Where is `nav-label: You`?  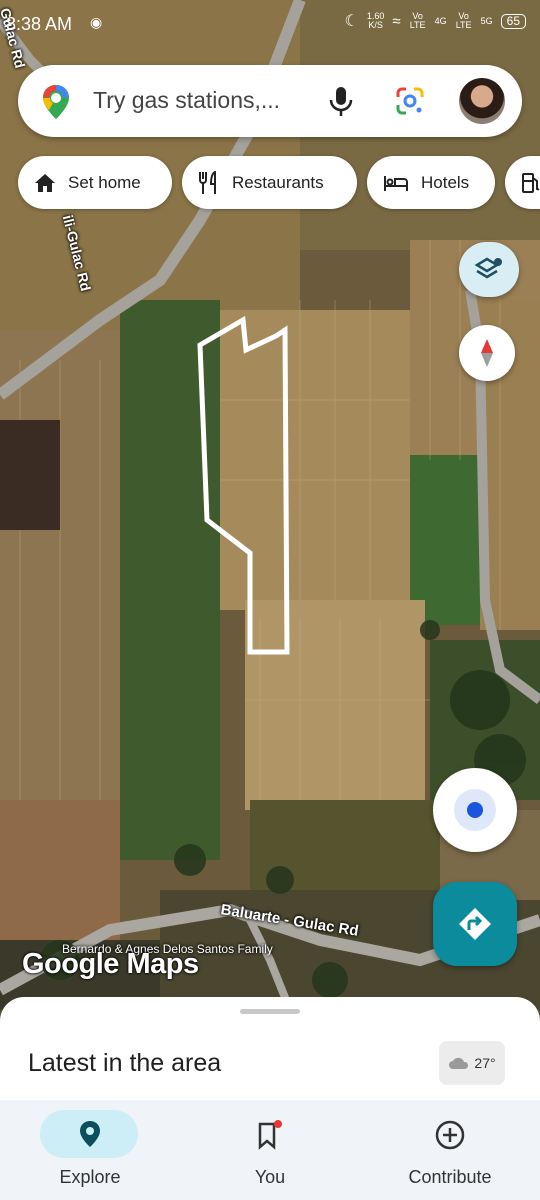 nav-label: You is located at coordinates (270, 1177).